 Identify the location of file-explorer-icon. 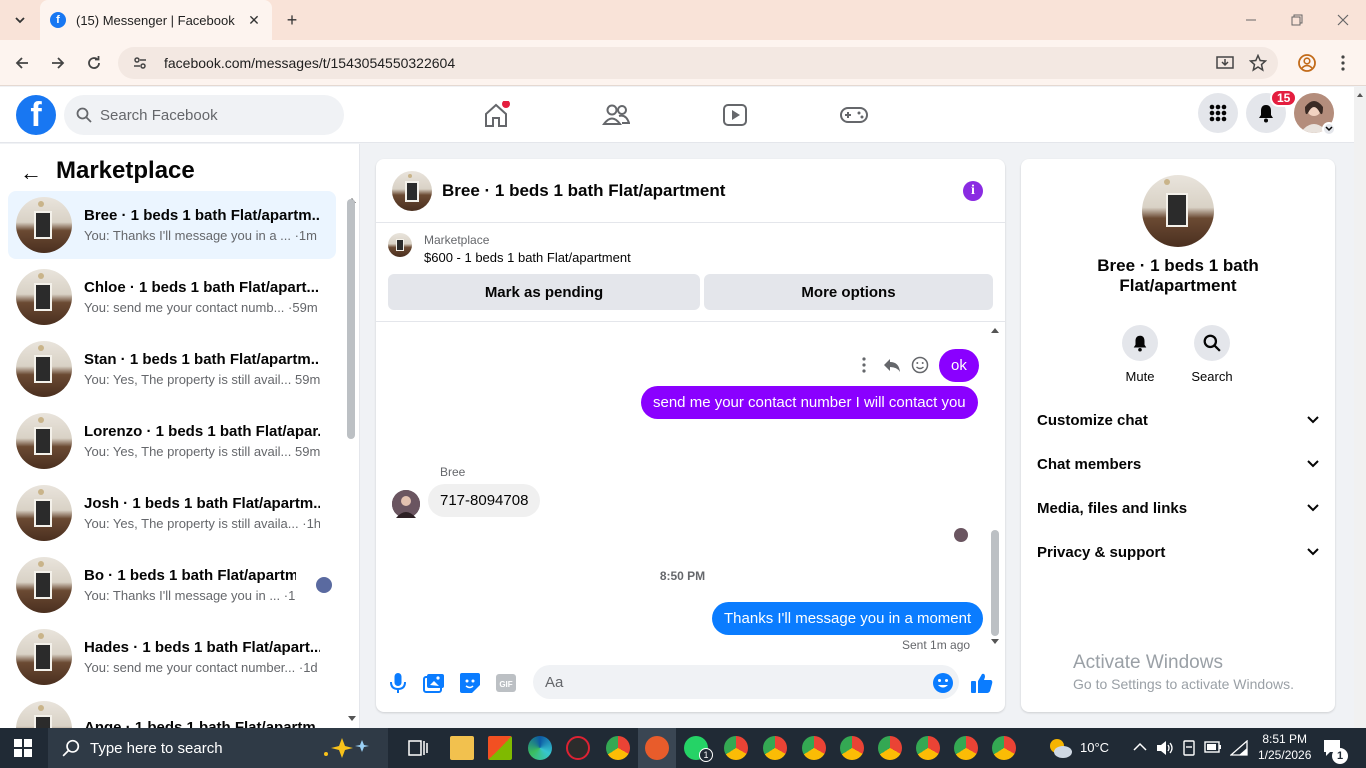
(462, 748).